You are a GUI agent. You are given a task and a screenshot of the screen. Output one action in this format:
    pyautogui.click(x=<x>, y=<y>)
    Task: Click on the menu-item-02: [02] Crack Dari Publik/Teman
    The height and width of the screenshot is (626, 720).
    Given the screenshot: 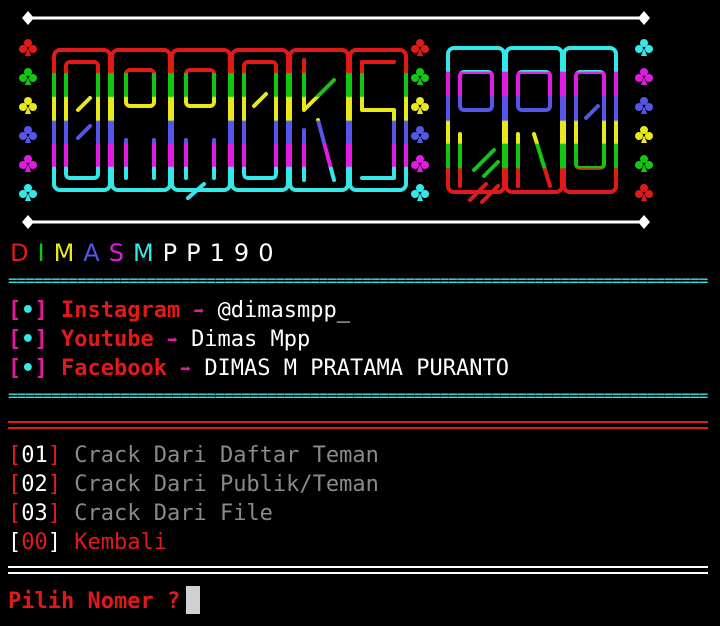 What is the action you would take?
    pyautogui.click(x=193, y=484)
    